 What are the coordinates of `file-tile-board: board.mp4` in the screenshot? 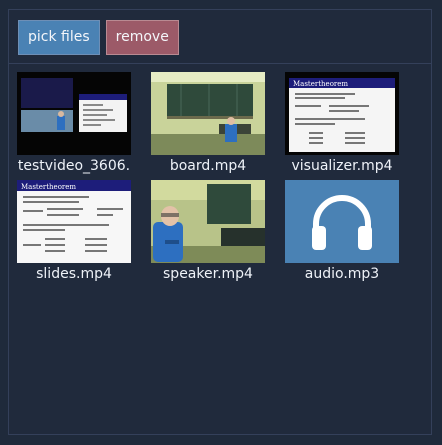 It's located at (208, 124).